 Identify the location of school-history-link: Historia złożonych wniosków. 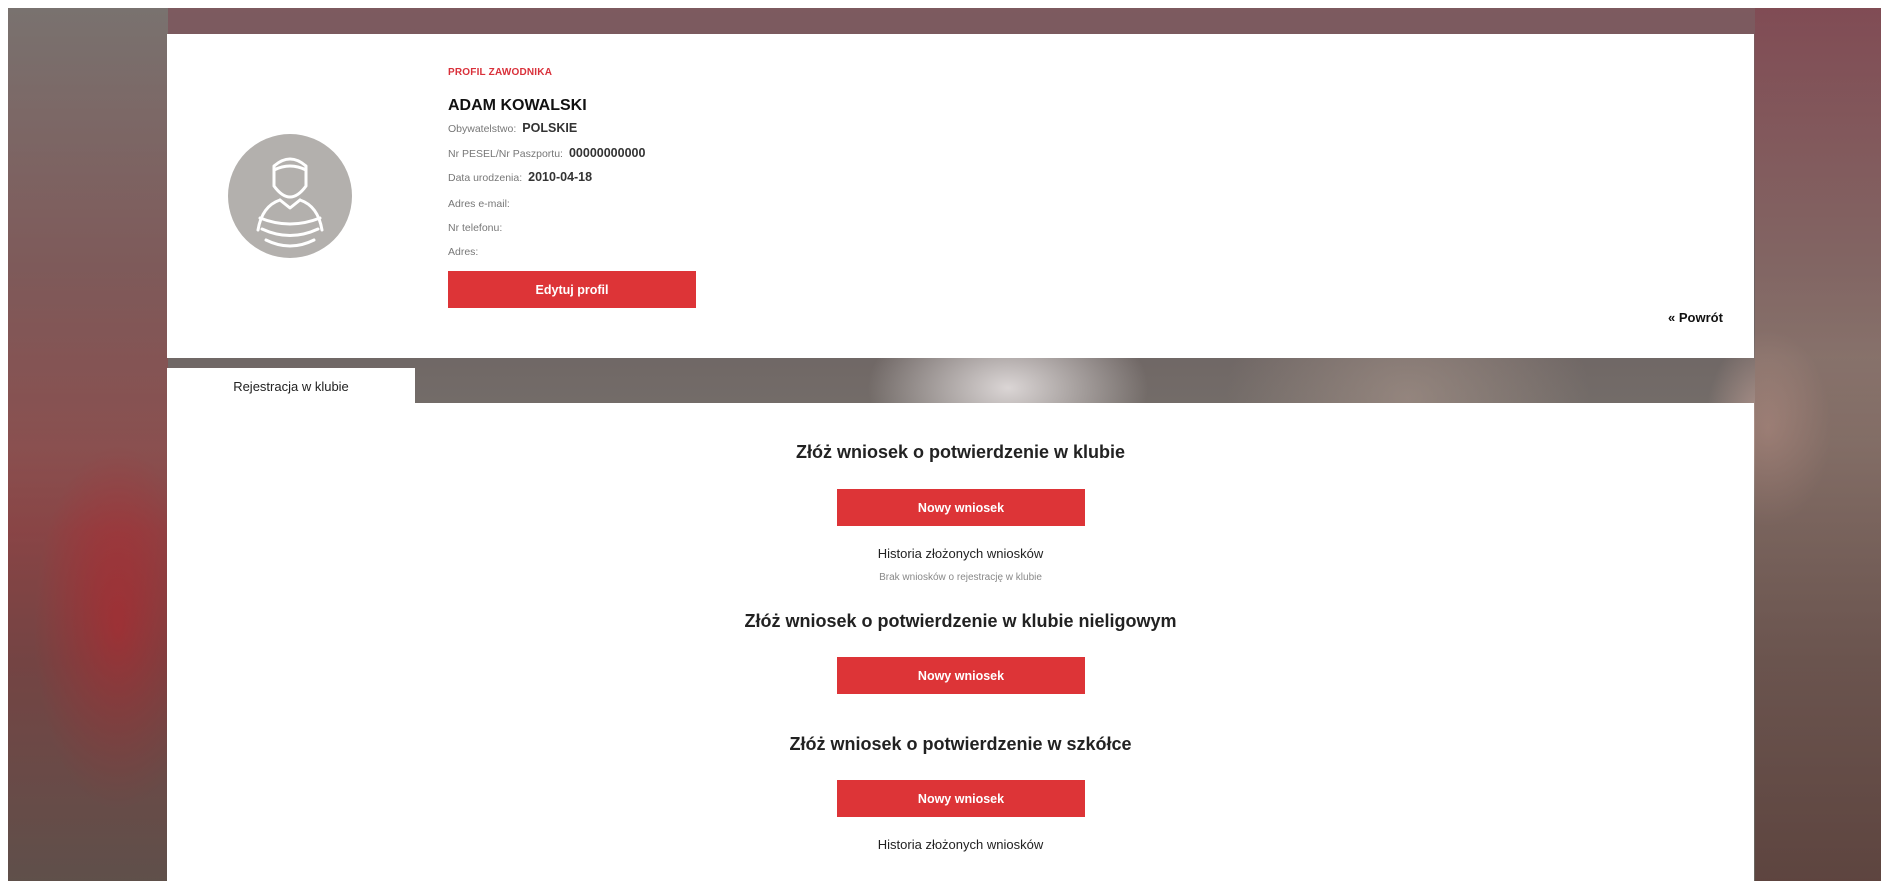
(960, 844).